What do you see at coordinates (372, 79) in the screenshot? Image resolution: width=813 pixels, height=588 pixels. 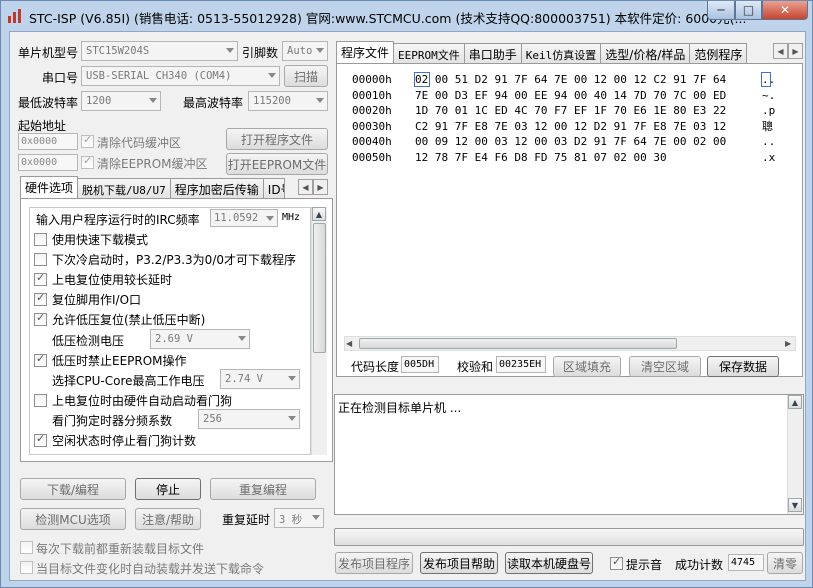 I see `hex-addr: 00000h` at bounding box center [372, 79].